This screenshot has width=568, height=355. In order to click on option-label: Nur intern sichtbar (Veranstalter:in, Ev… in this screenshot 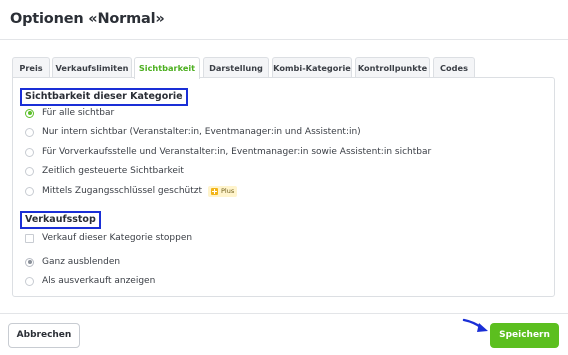, I will do `click(201, 132)`.